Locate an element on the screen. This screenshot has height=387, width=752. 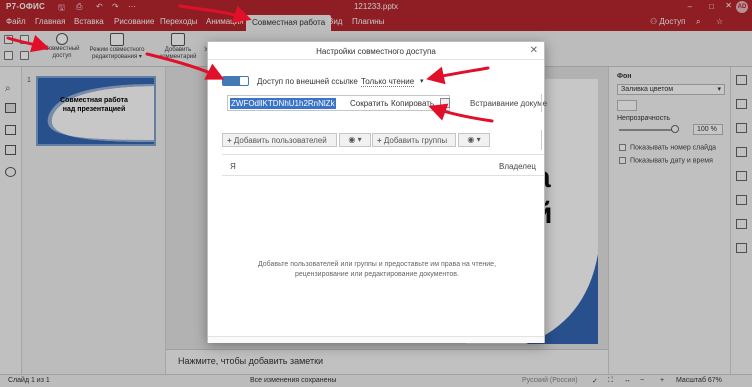
access-level-select: Только чтение is located at coordinates (388, 82).